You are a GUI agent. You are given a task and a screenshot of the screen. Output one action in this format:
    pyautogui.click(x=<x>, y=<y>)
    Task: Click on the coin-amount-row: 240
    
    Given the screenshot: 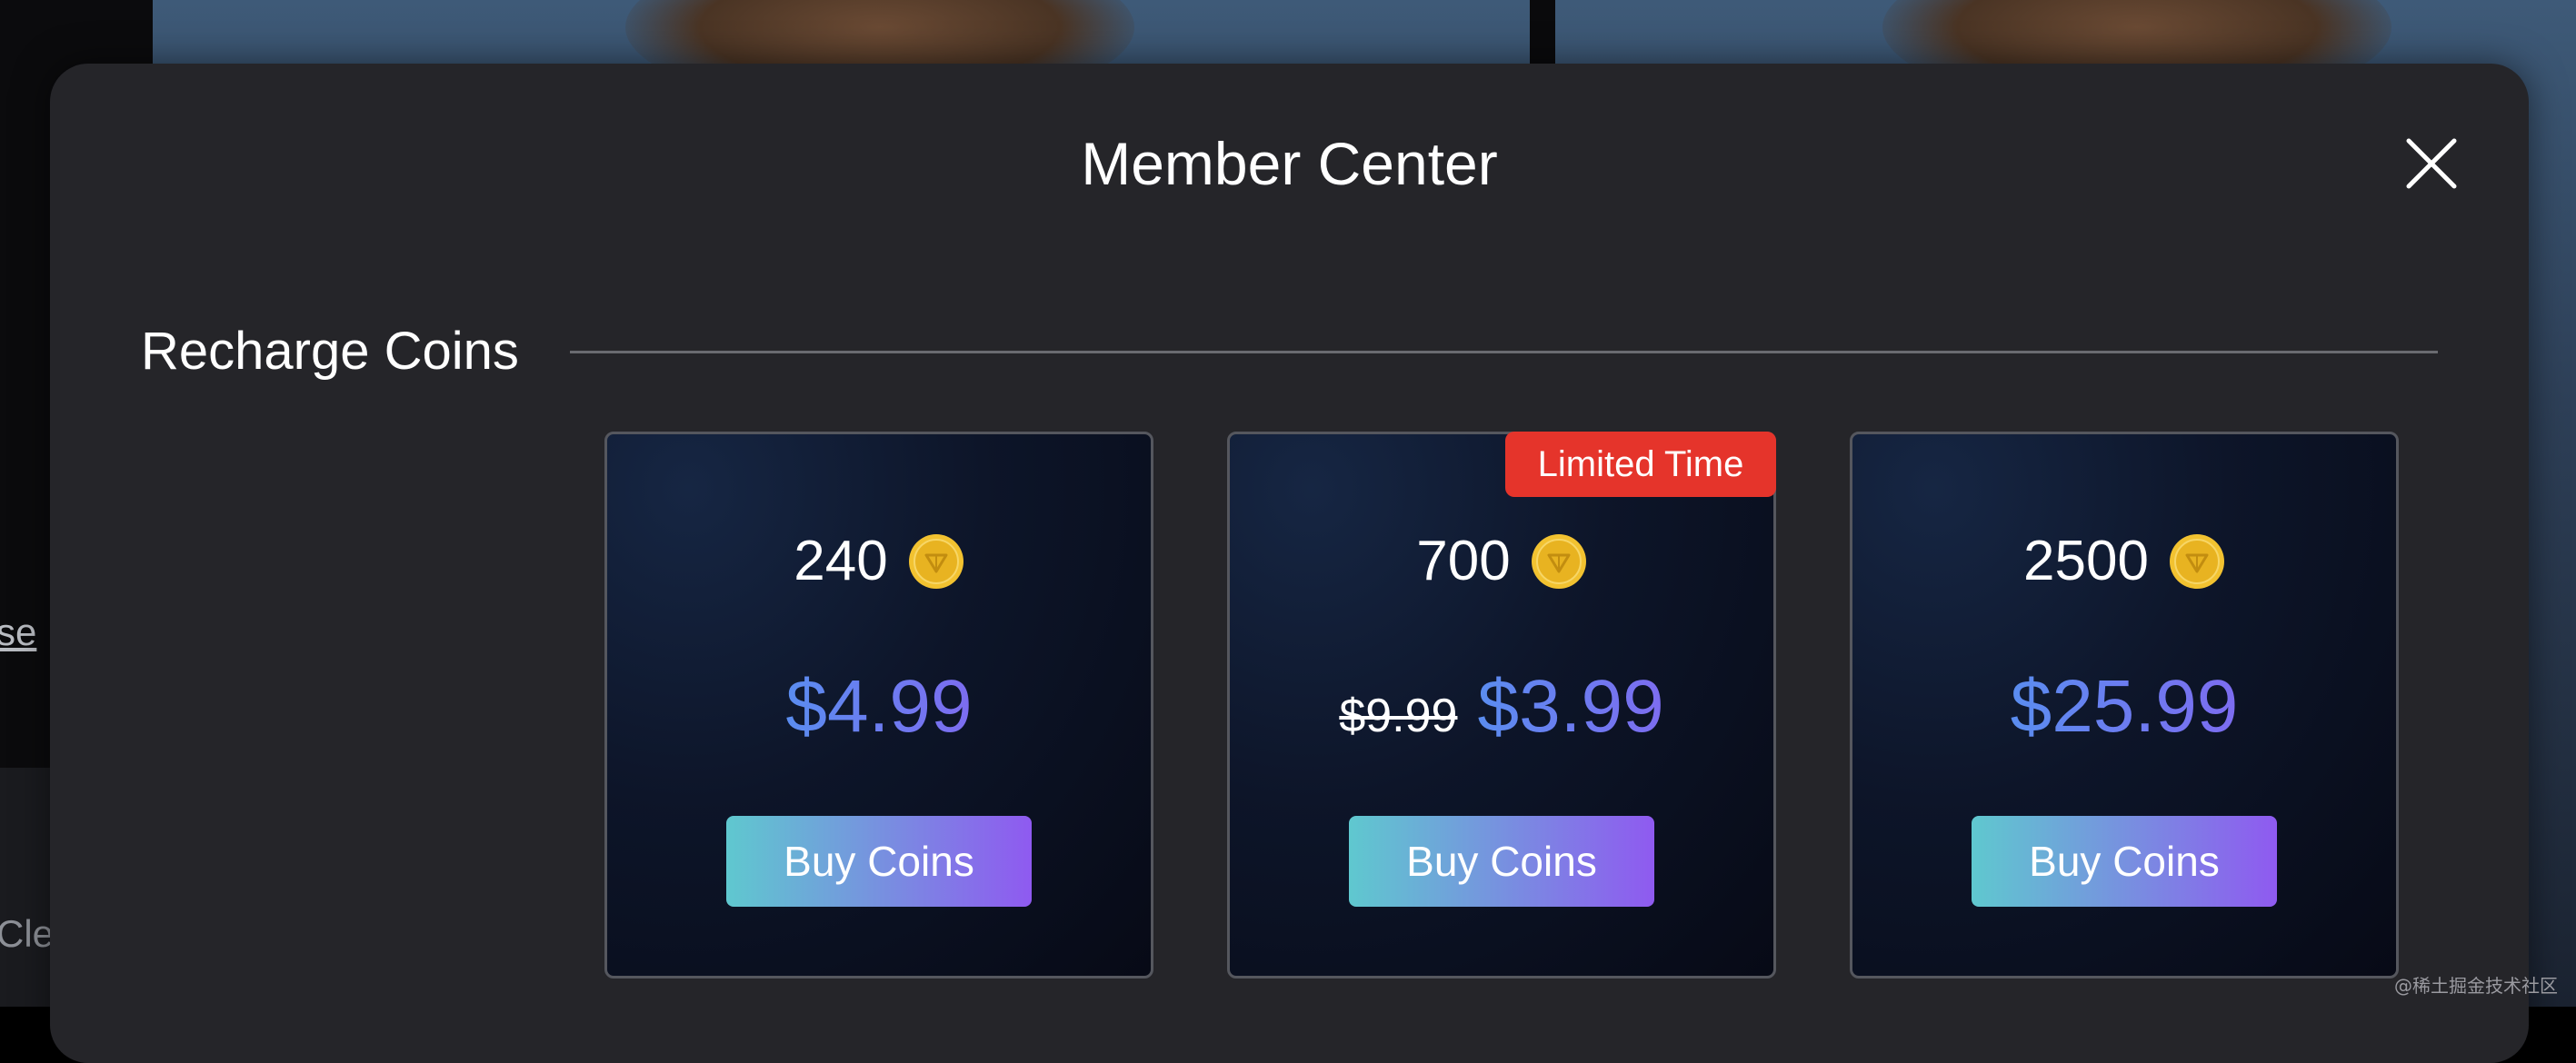 What is the action you would take?
    pyautogui.click(x=879, y=561)
    